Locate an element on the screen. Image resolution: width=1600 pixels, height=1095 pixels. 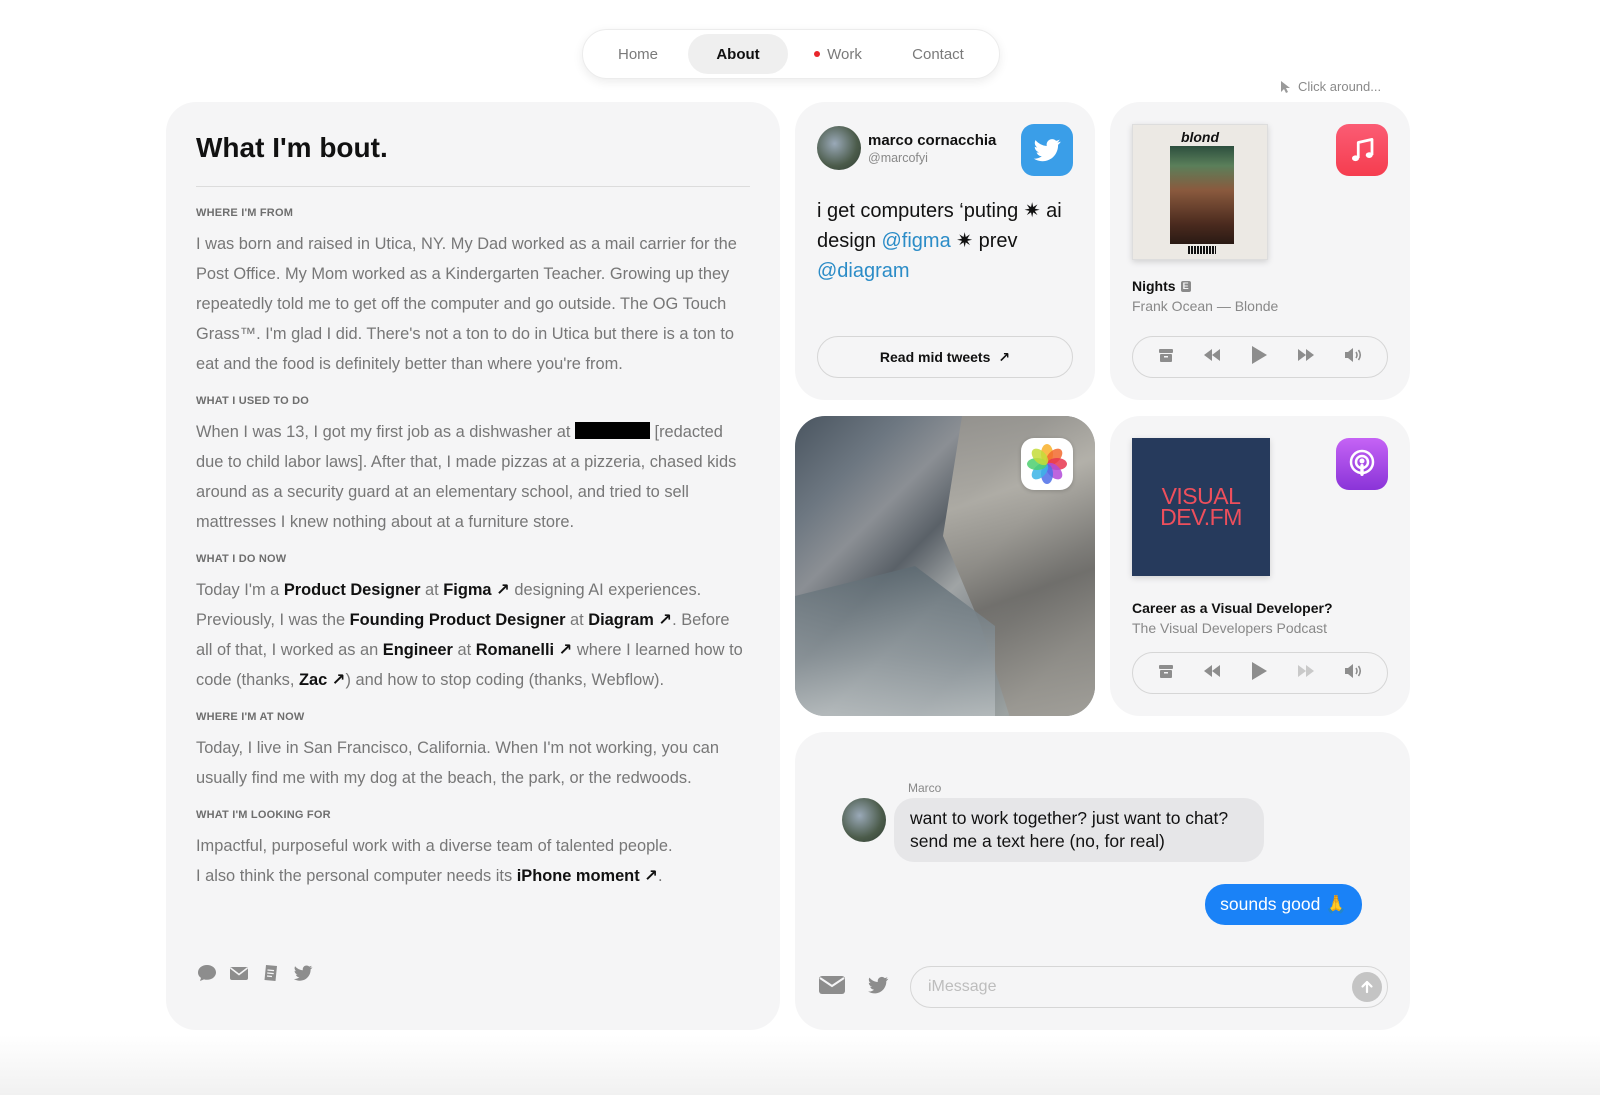
twitter-name: marco cornacchia is located at coordinates (932, 140).